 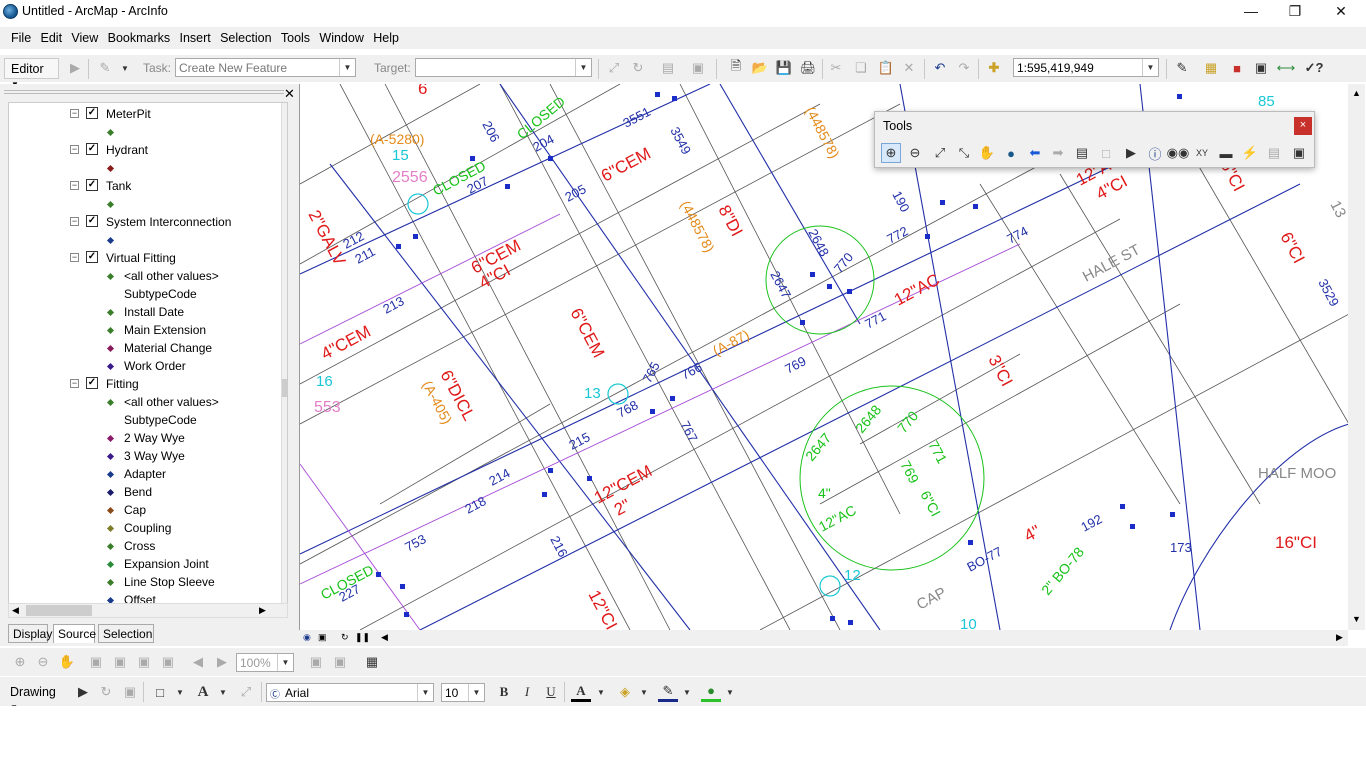 I want to click on sketch-properties-icon: ▣, so click(x=698, y=68).